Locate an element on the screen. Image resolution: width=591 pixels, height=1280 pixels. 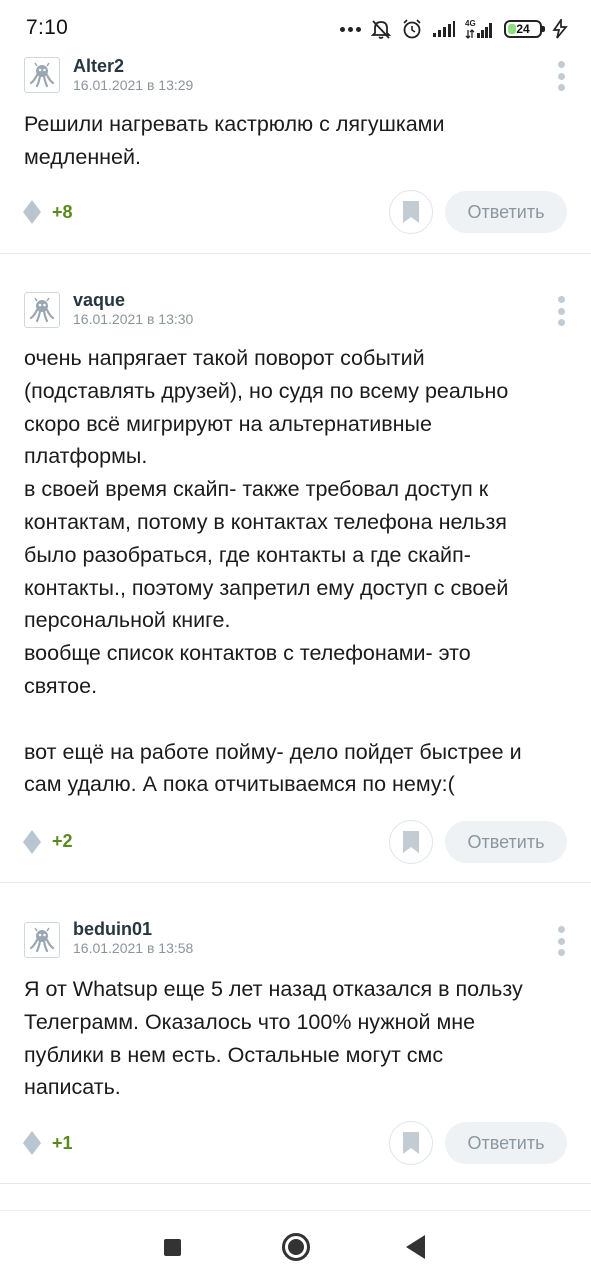
comment-text-line: платформы. is located at coordinates (86, 456).